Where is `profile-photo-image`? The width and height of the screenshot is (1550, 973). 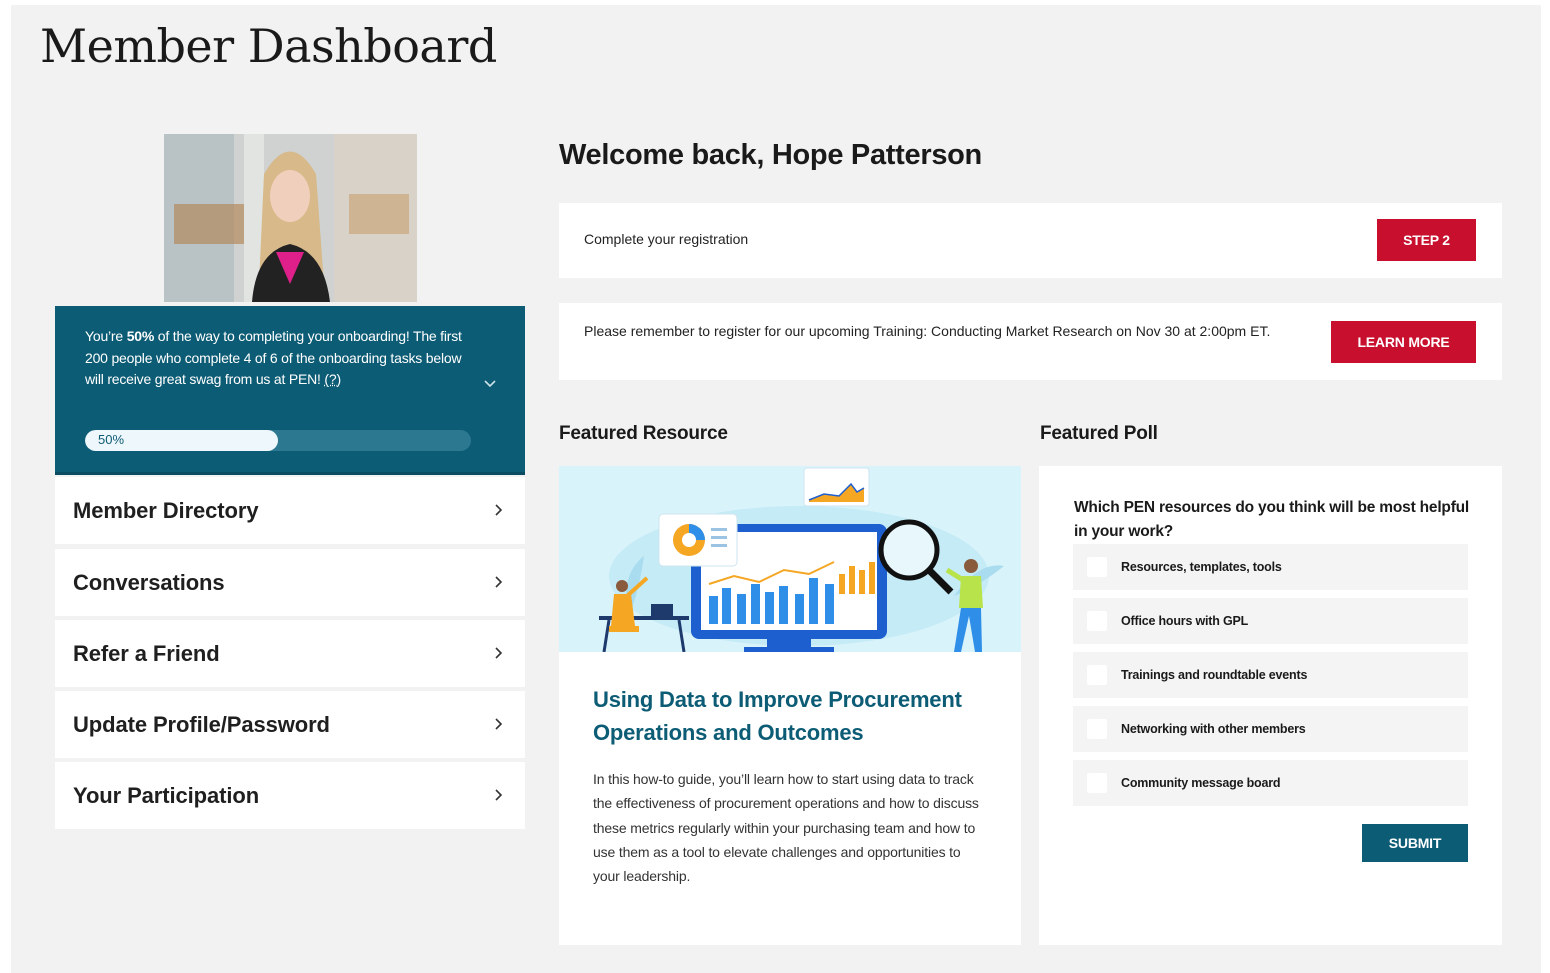
profile-photo-image is located at coordinates (290, 218).